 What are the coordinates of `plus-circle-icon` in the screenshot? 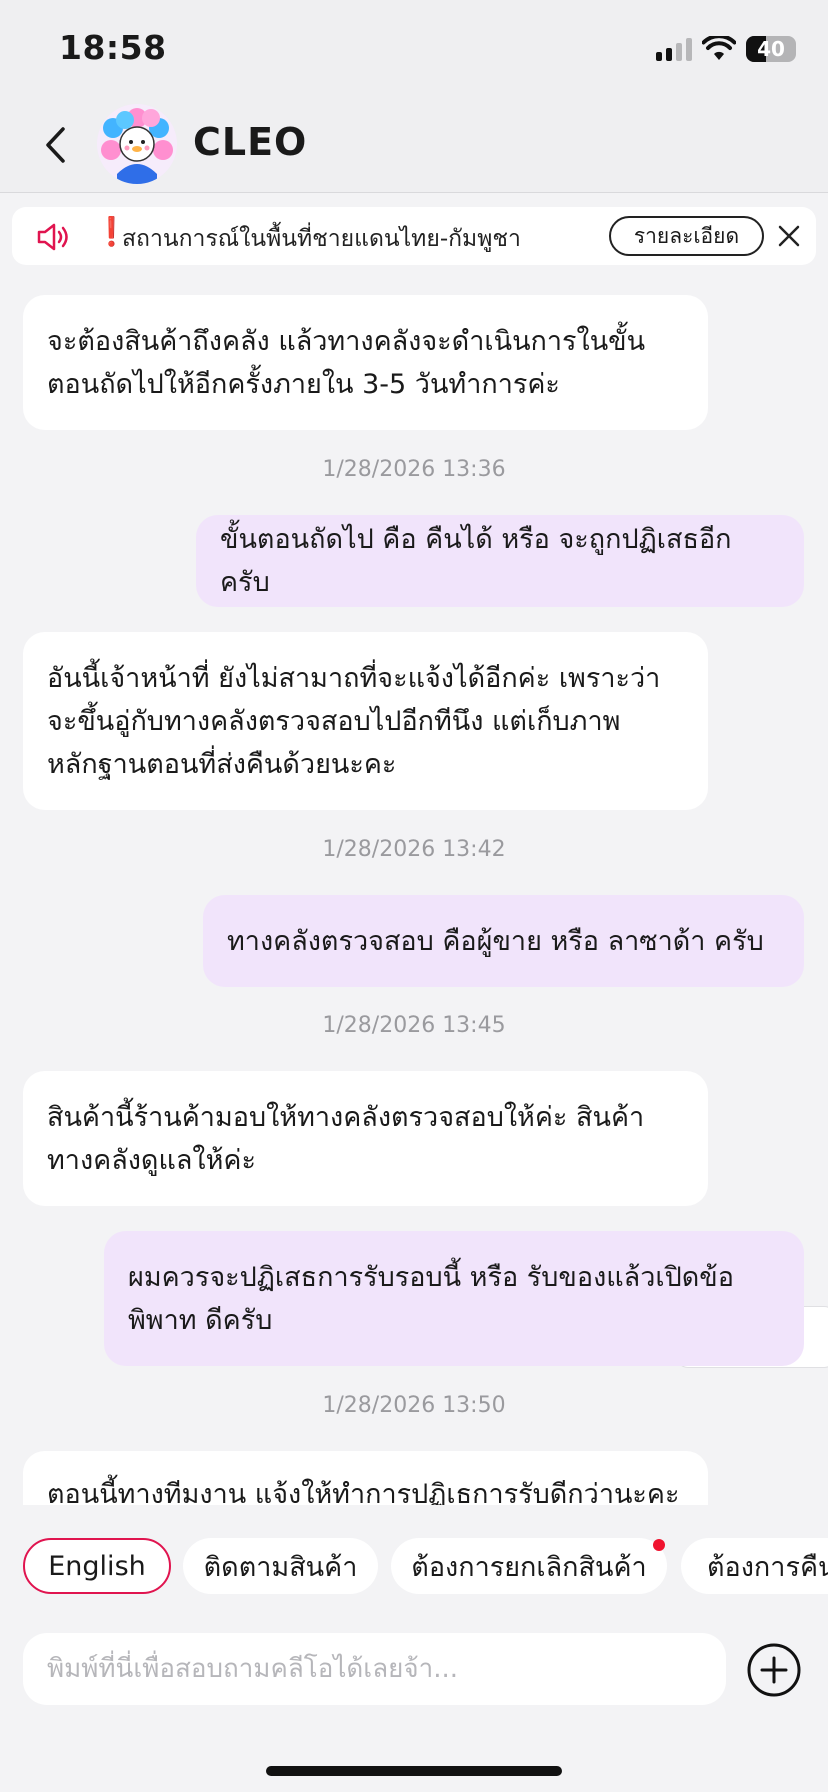 It's located at (774, 1670).